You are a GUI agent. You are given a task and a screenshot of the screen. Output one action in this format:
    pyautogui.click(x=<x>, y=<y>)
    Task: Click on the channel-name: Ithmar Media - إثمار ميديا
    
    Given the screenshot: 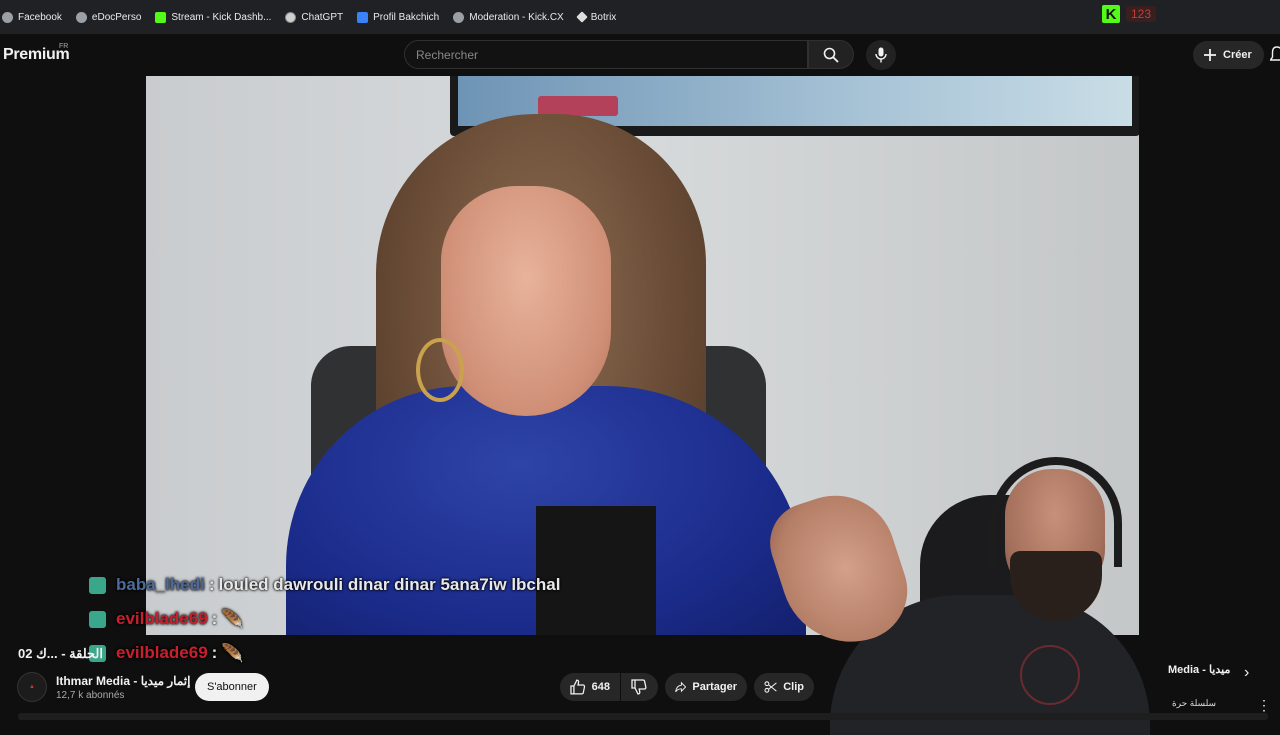 What is the action you would take?
    pyautogui.click(x=123, y=681)
    